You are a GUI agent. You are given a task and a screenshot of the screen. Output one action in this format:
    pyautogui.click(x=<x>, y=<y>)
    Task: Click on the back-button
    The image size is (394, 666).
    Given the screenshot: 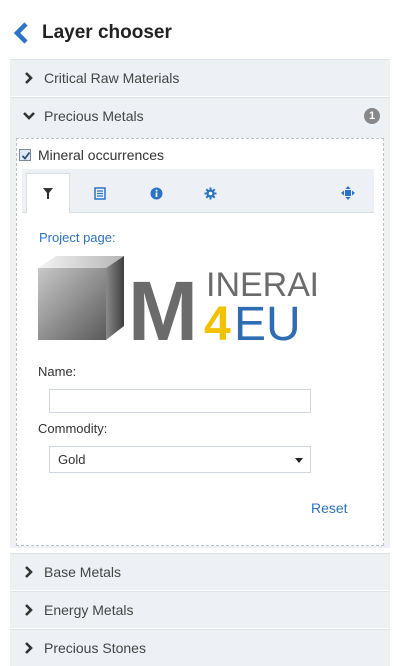 What is the action you would take?
    pyautogui.click(x=22, y=33)
    